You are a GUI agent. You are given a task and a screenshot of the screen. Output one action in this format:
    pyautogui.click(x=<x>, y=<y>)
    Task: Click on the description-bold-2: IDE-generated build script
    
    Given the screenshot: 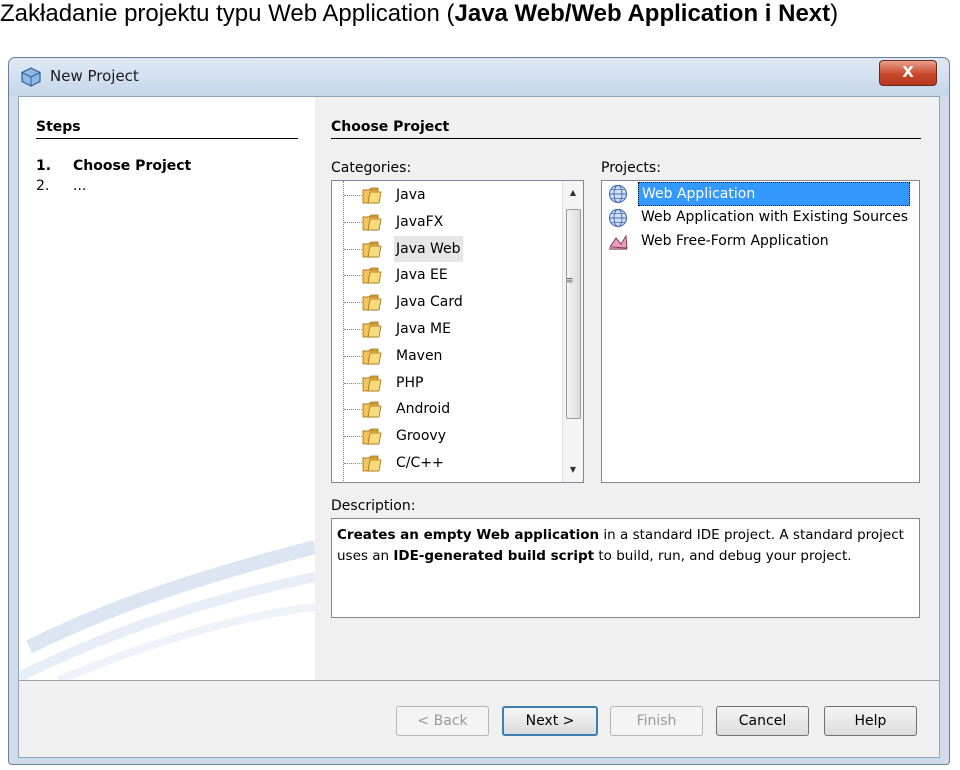 What is the action you would take?
    pyautogui.click(x=494, y=556)
    